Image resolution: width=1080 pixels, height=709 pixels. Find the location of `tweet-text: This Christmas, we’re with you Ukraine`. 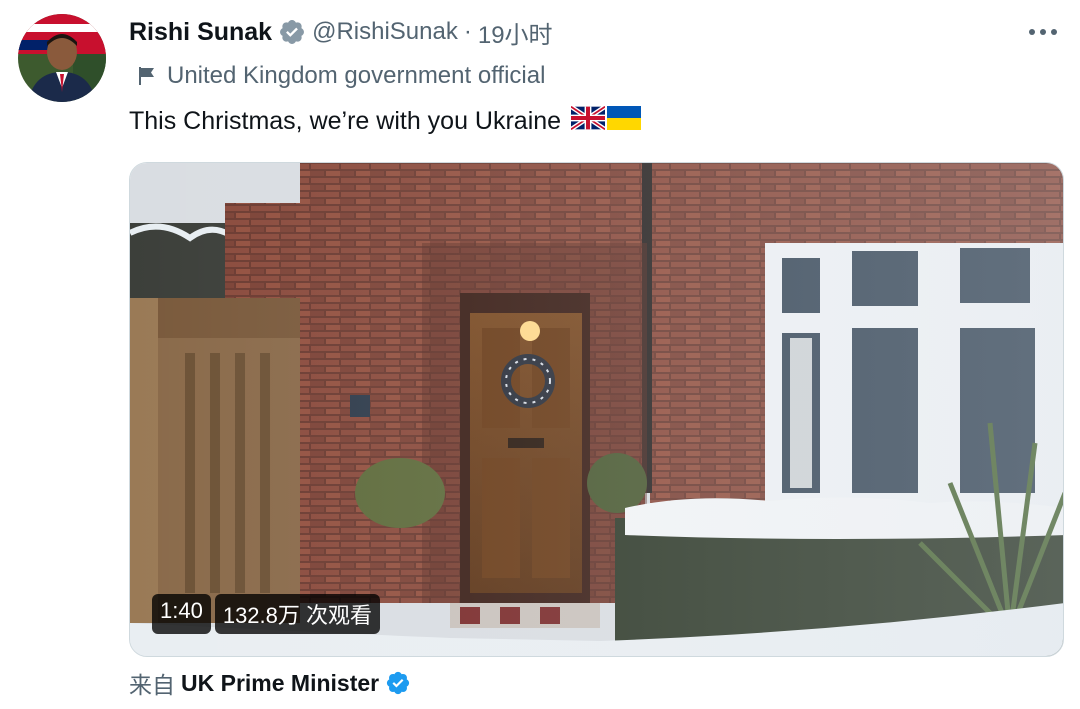

tweet-text: This Christmas, we’re with you Ukraine is located at coordinates (385, 121).